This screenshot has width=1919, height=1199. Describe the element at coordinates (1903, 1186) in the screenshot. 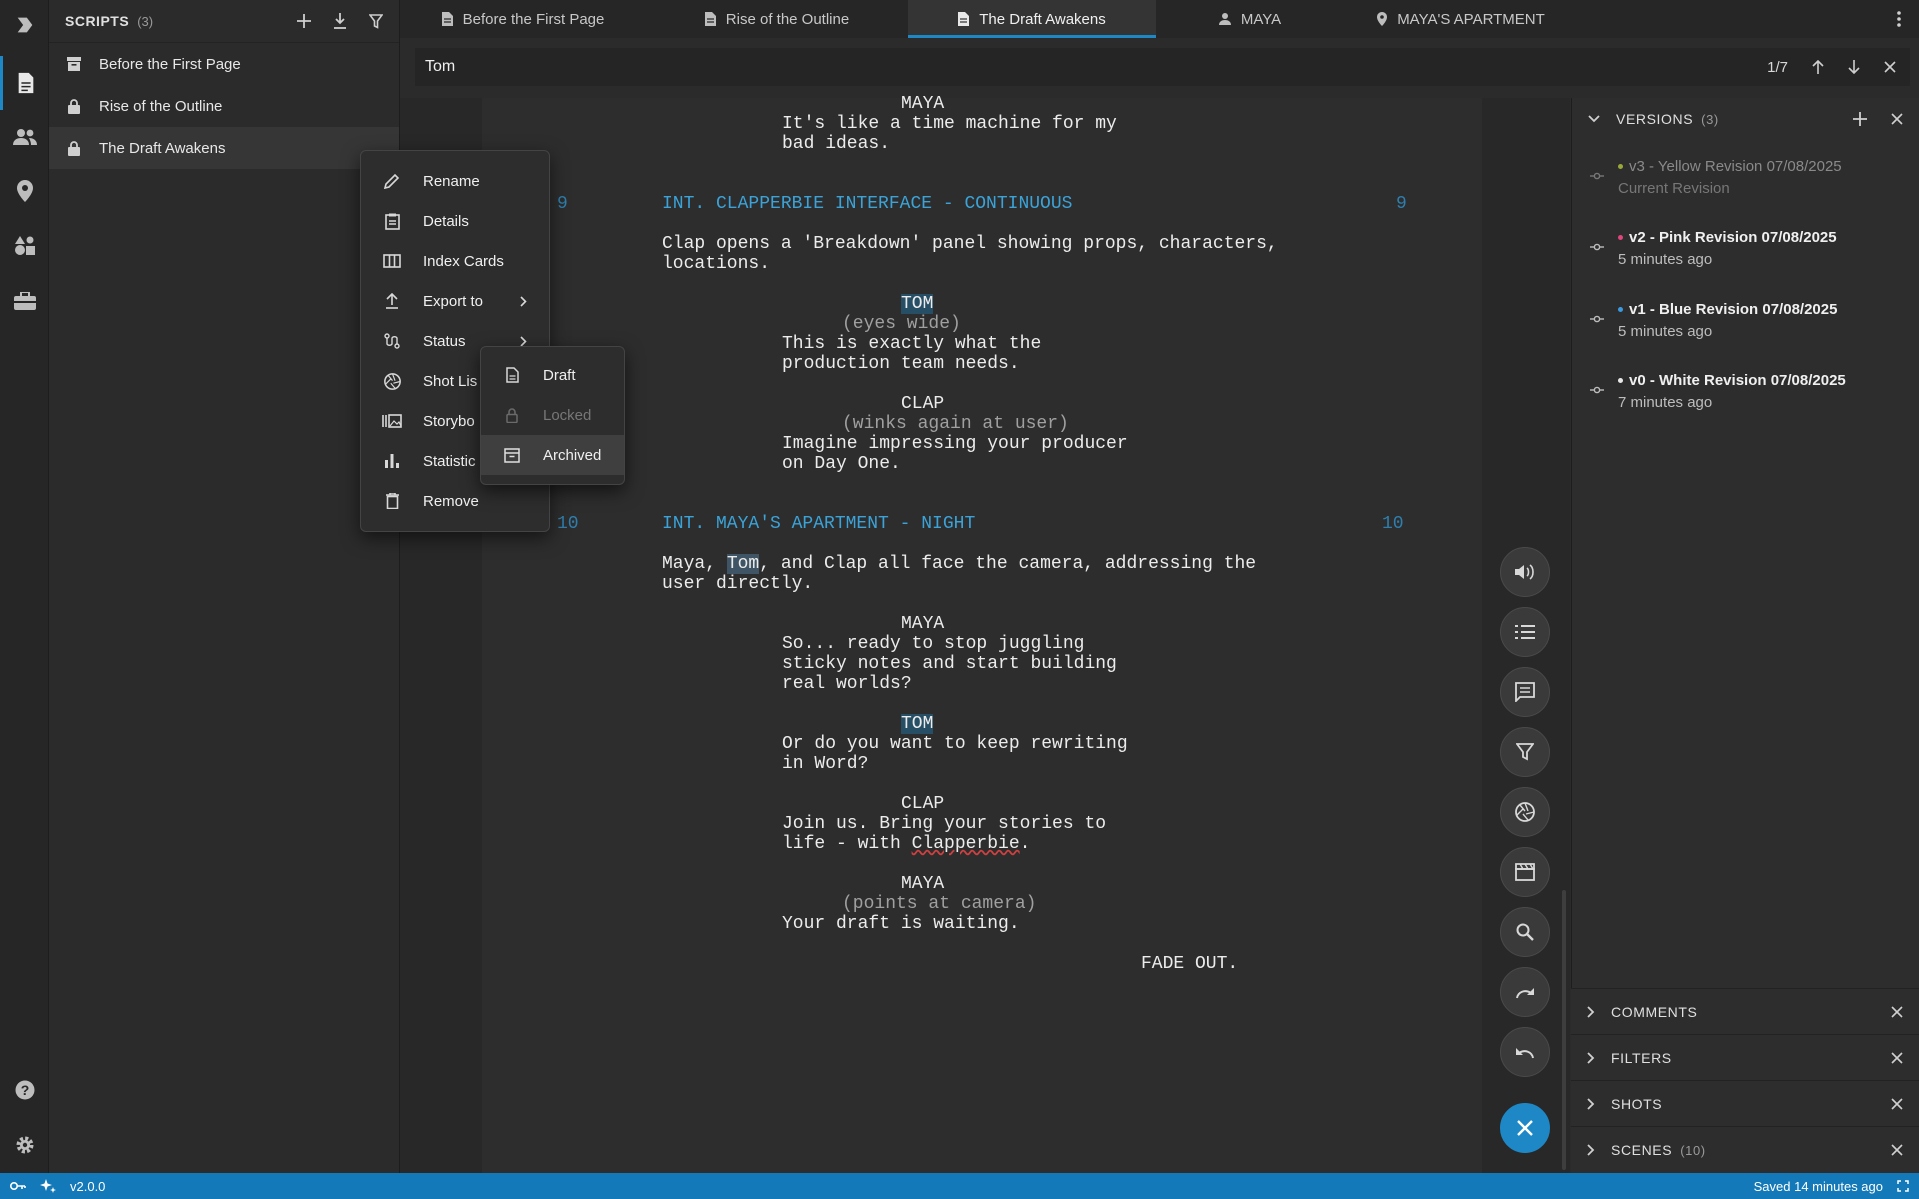

I see `fullscreen-icon` at that location.